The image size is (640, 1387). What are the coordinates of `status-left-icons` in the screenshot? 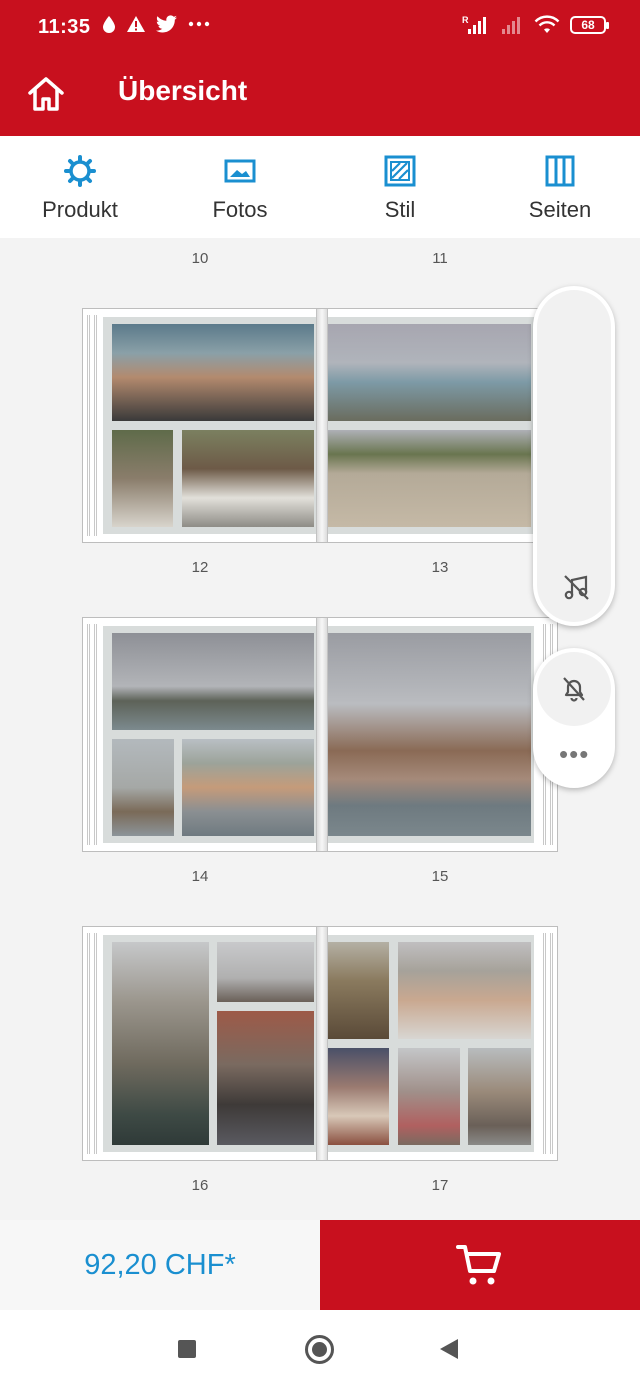 It's located at (156, 24).